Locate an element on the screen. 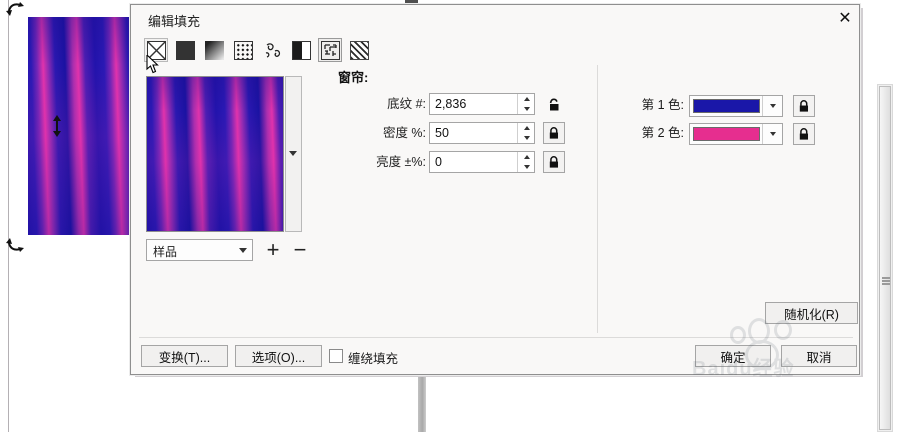  texture-number-unlock-toggle is located at coordinates (554, 104).